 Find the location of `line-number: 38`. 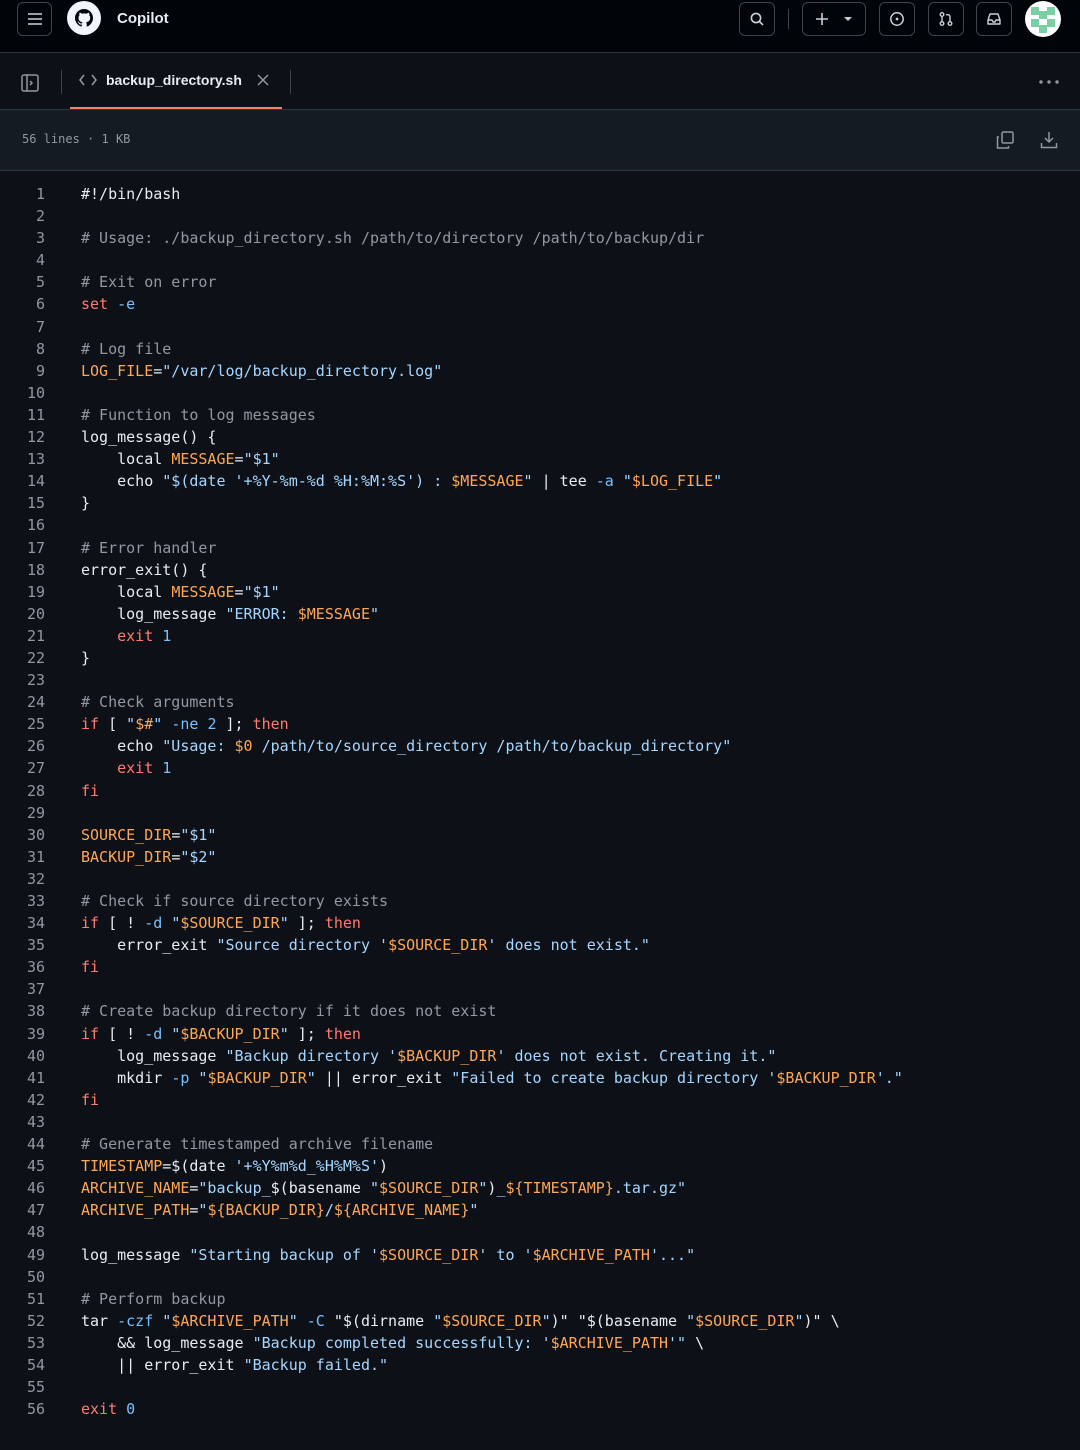

line-number: 38 is located at coordinates (22, 1011).